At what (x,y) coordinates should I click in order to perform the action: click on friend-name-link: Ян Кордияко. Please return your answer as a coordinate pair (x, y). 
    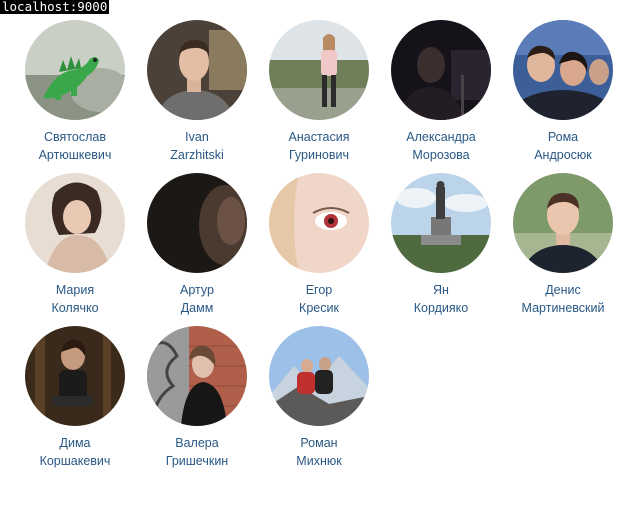
    Looking at the image, I should click on (441, 299).